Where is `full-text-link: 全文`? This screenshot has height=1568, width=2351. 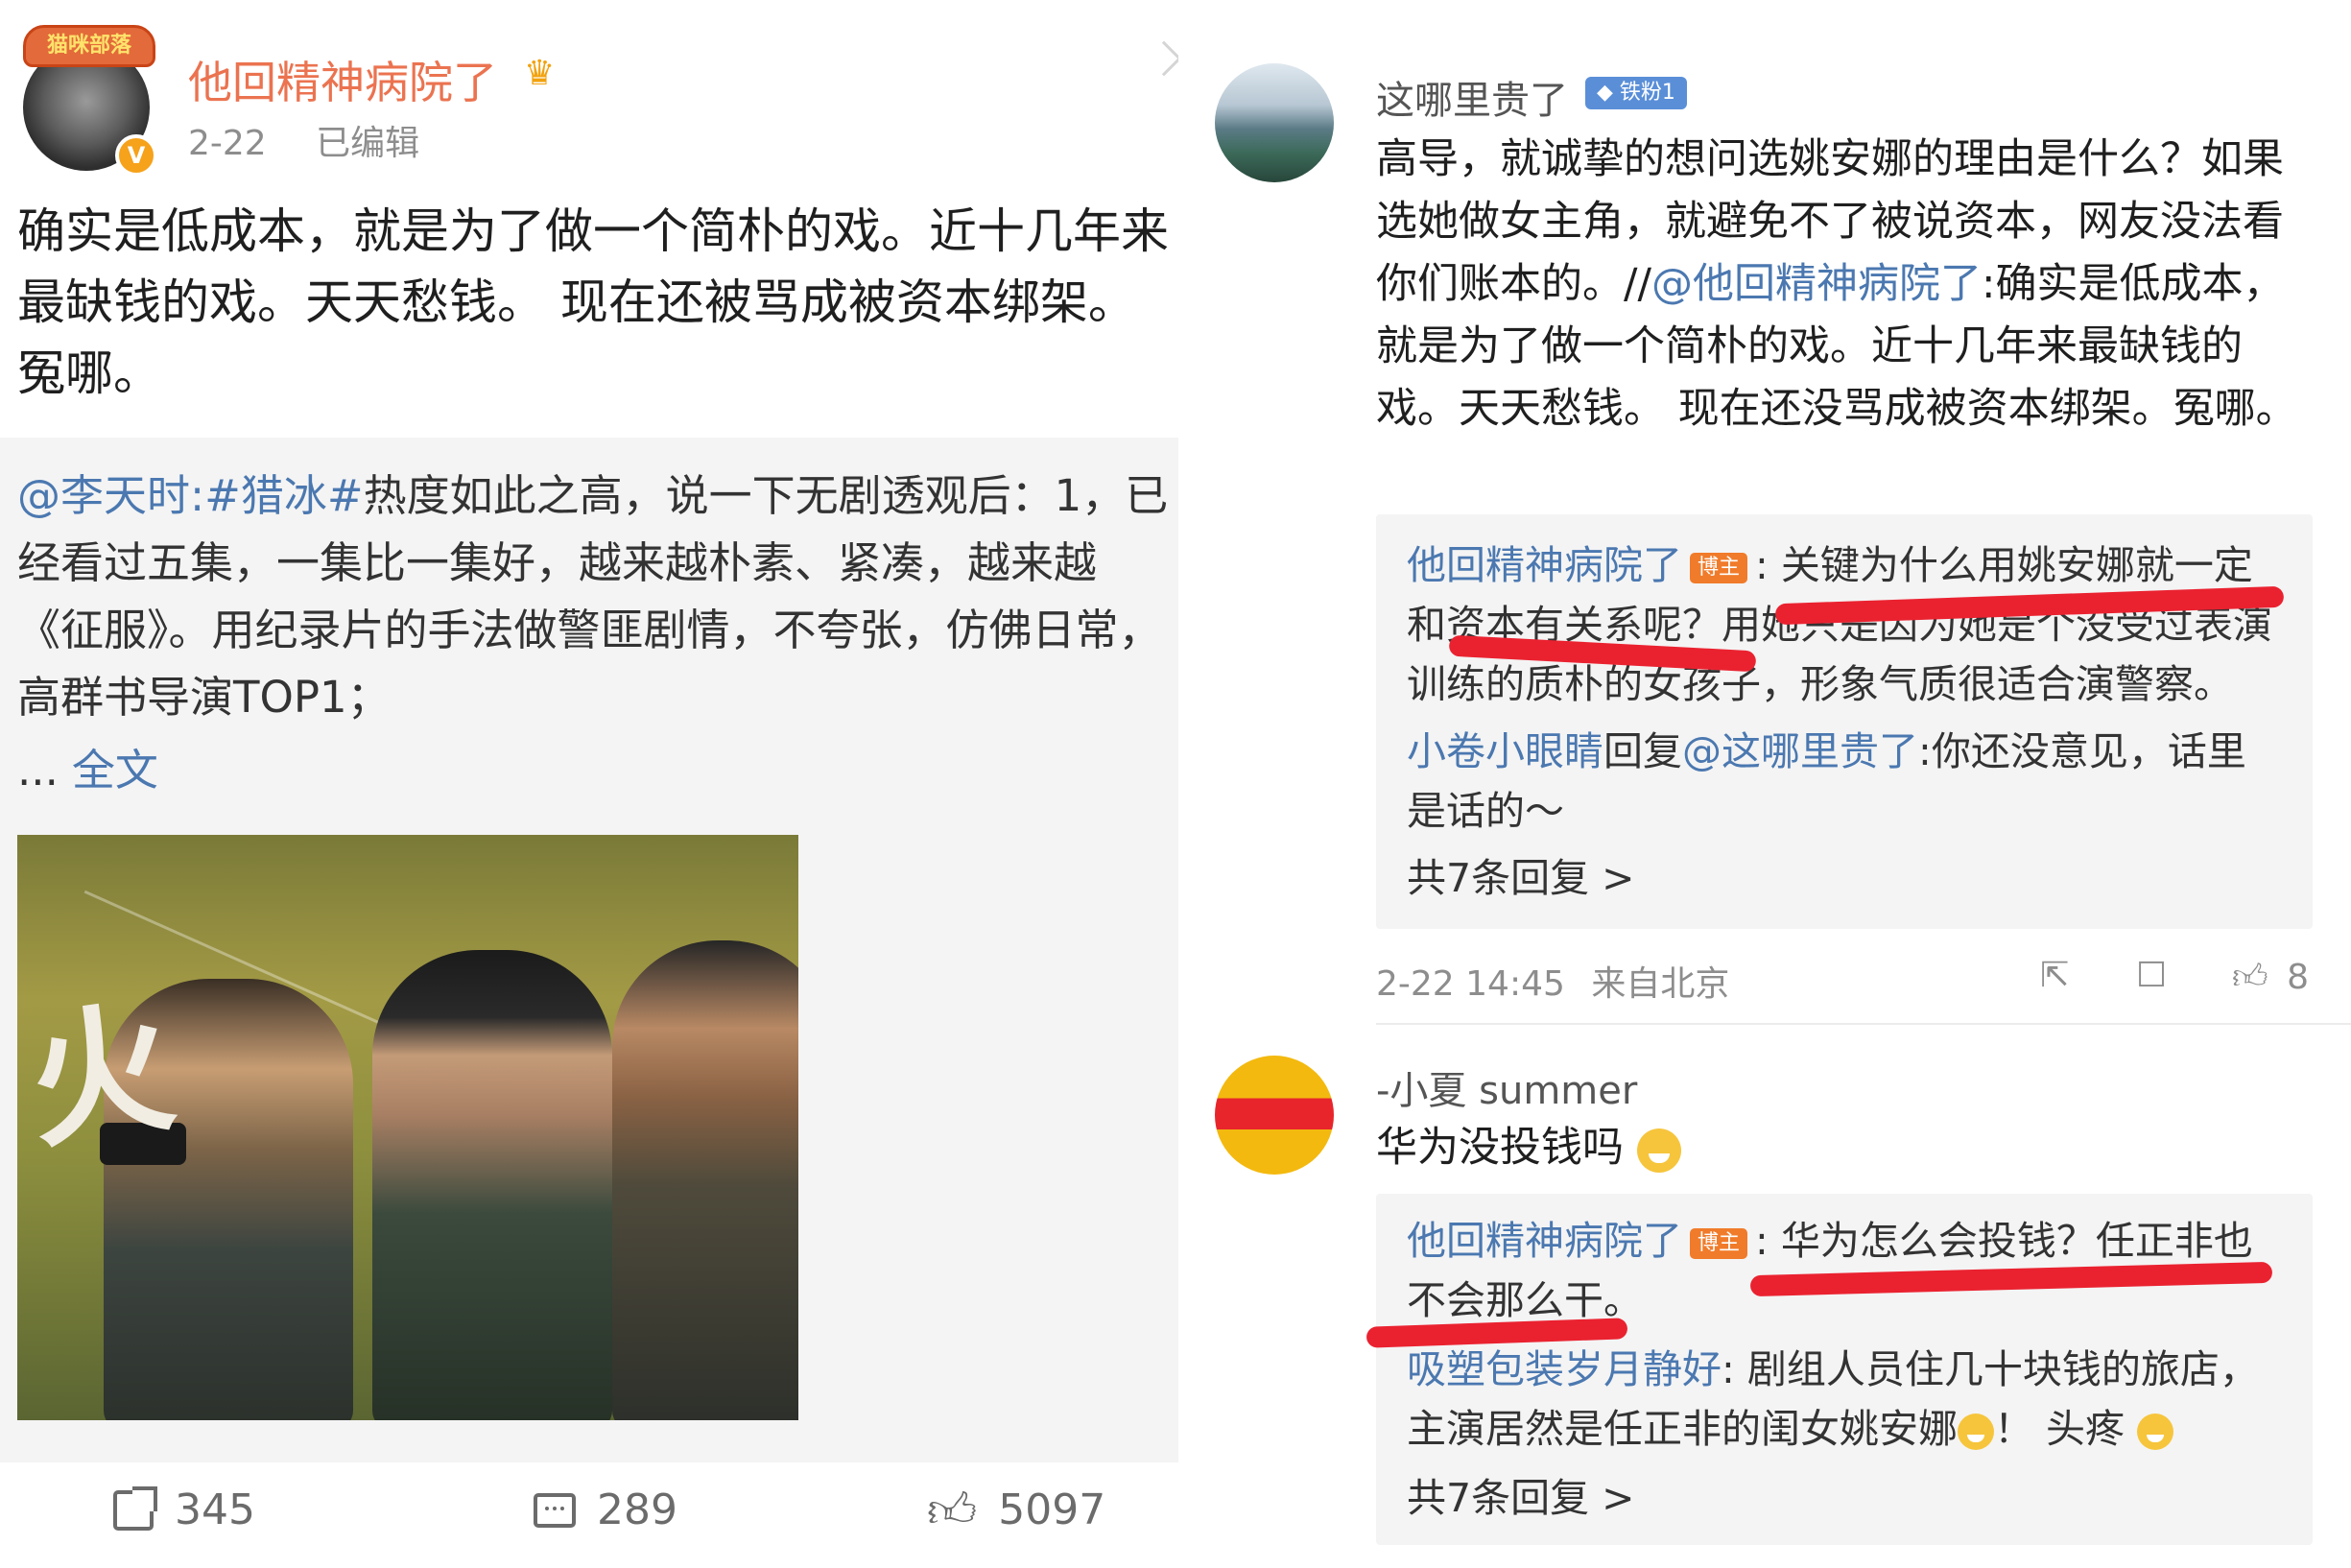
full-text-link: 全文 is located at coordinates (115, 770).